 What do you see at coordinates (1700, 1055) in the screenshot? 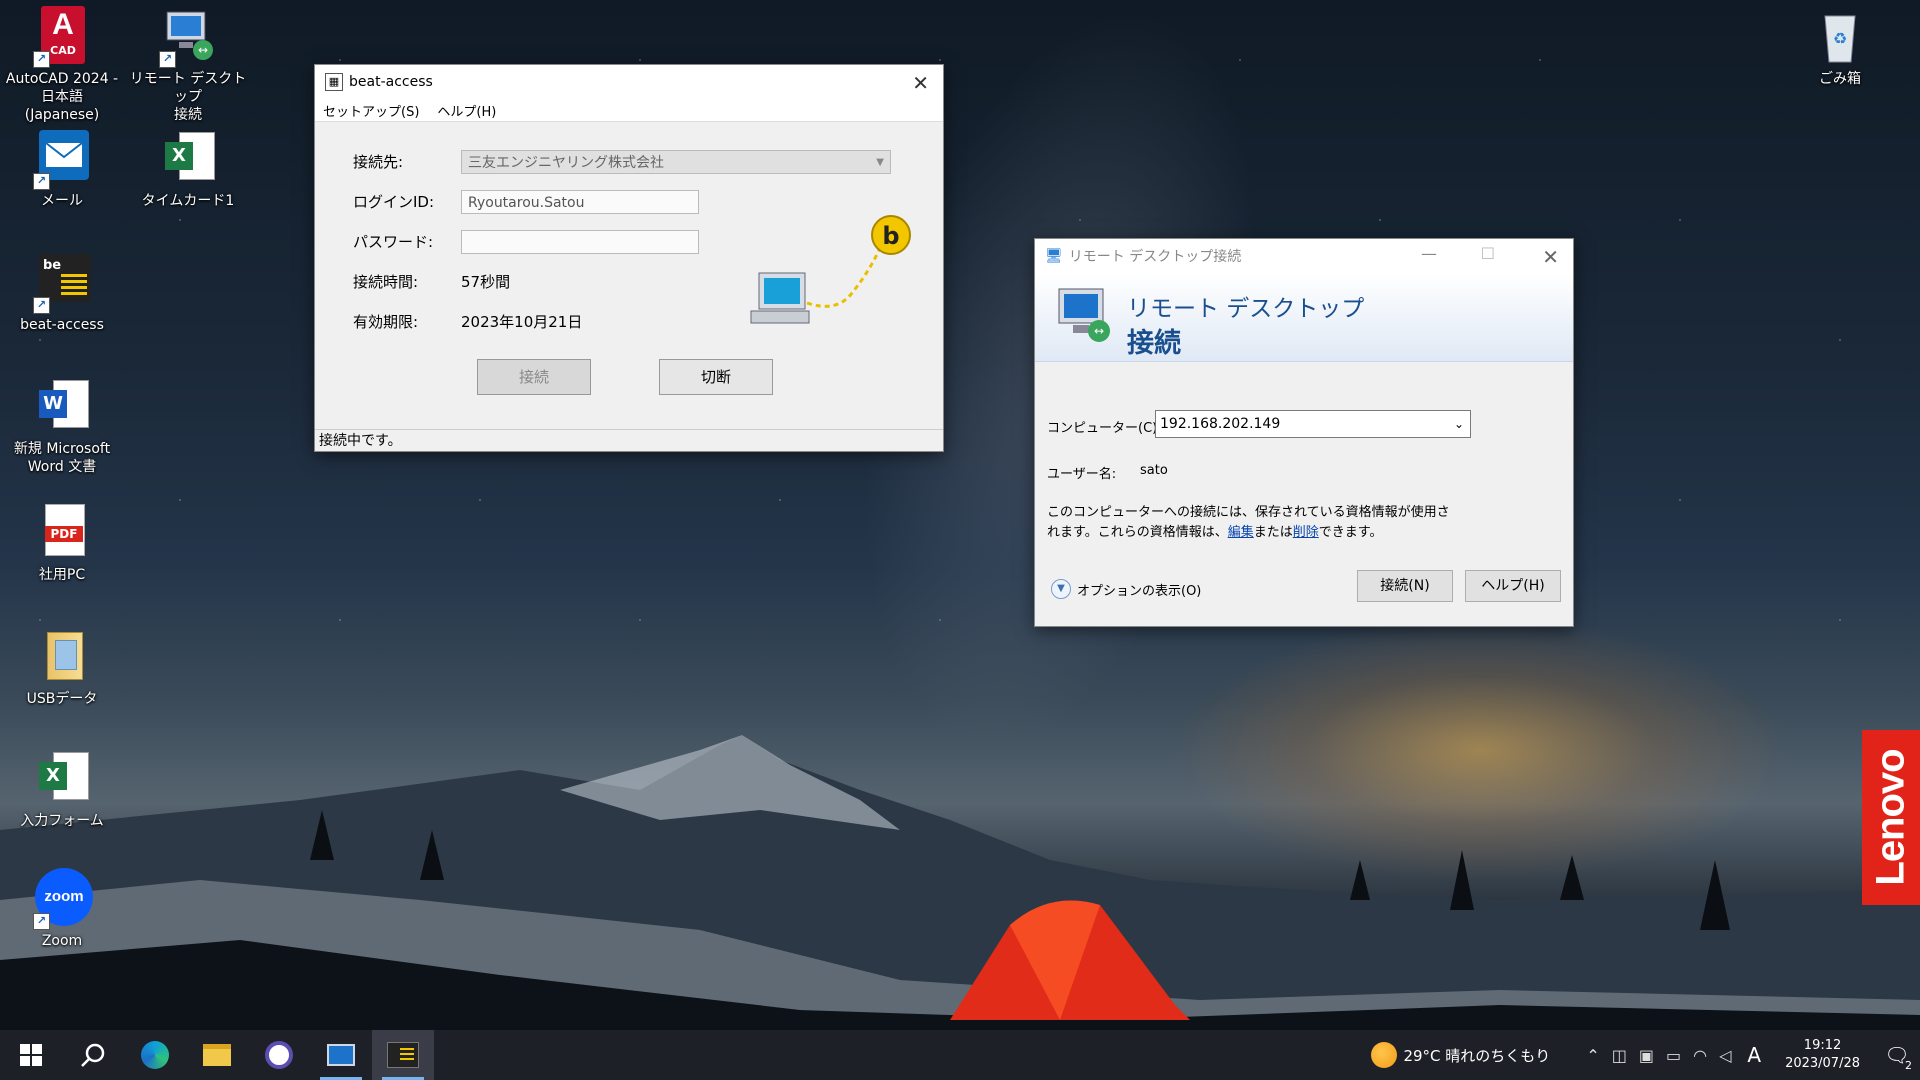
I see `wifi-icon: ◠` at bounding box center [1700, 1055].